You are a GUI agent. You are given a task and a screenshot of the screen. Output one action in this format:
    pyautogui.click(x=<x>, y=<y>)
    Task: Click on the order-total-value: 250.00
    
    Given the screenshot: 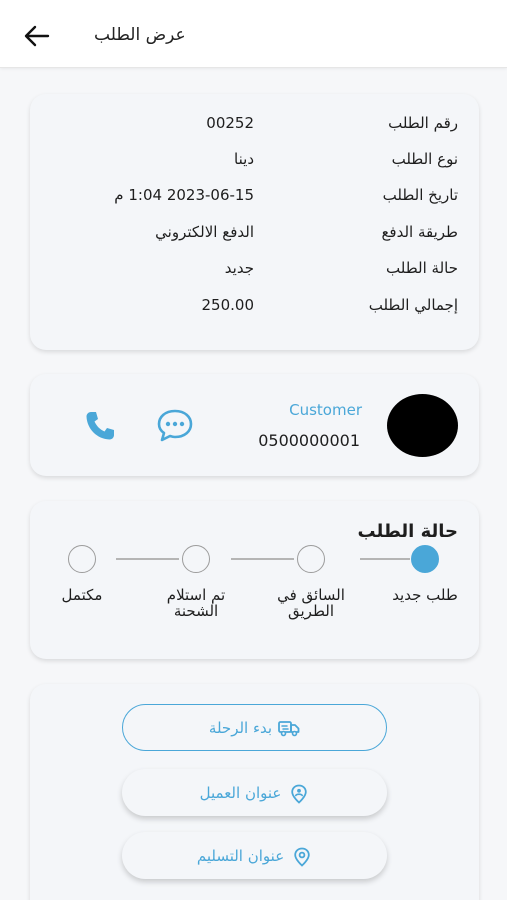 What is the action you would take?
    pyautogui.click(x=228, y=305)
    